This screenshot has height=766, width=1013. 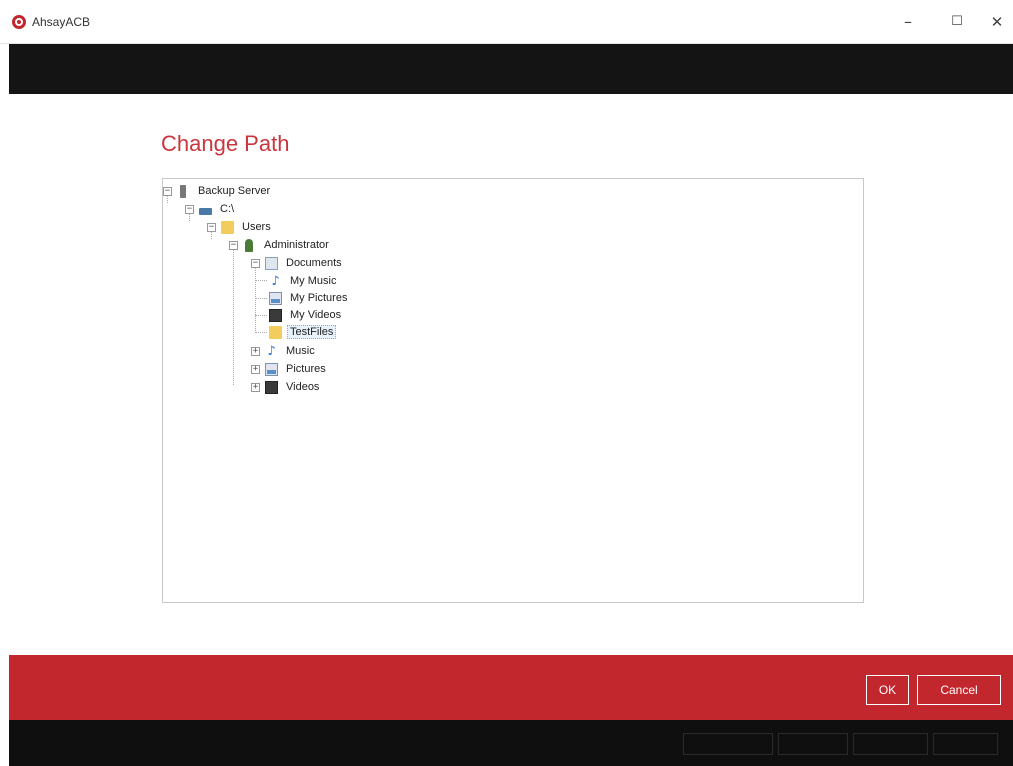 I want to click on tree-node-documents: − Documents, so click(x=298, y=263).